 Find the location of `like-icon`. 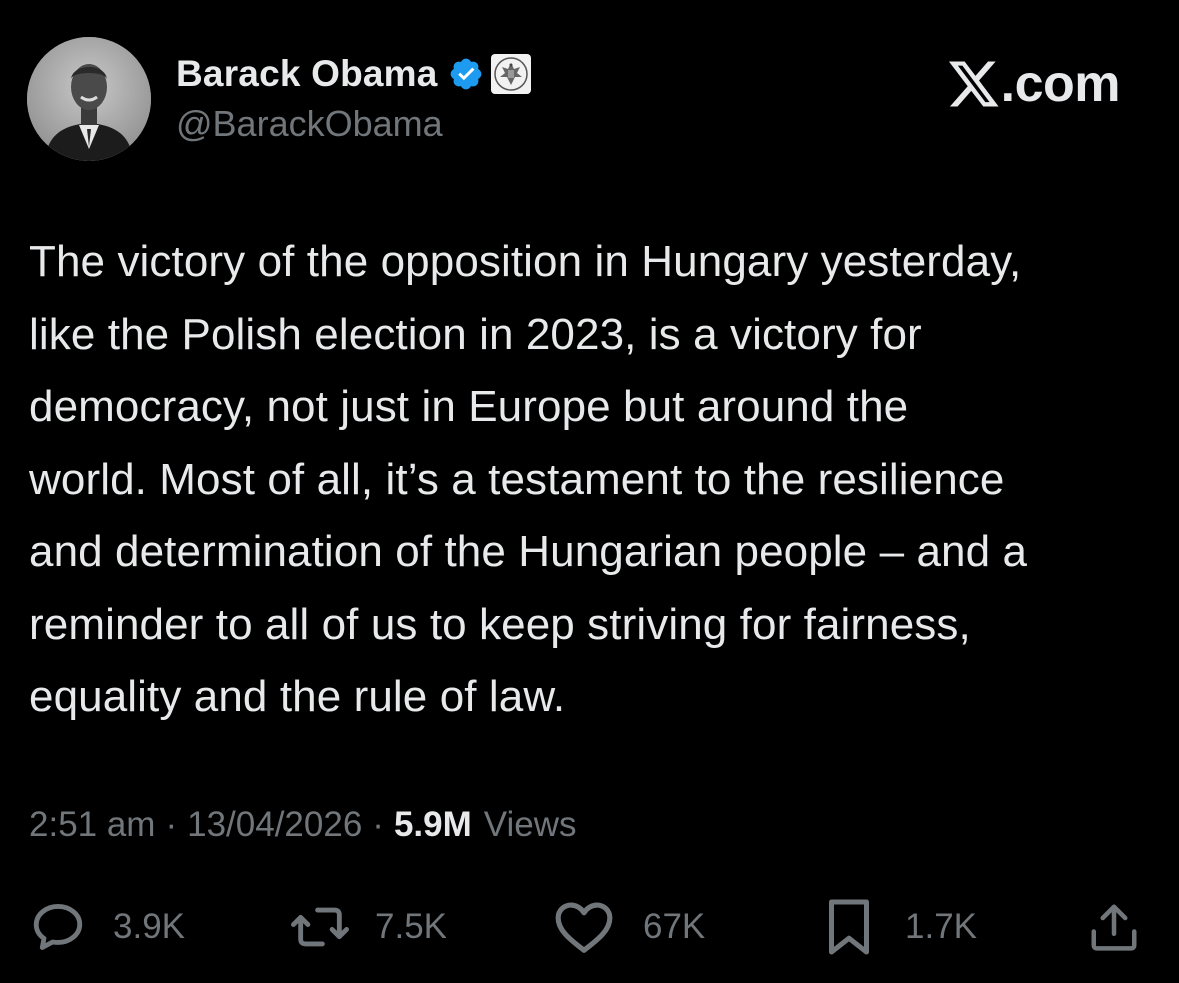

like-icon is located at coordinates (584, 927).